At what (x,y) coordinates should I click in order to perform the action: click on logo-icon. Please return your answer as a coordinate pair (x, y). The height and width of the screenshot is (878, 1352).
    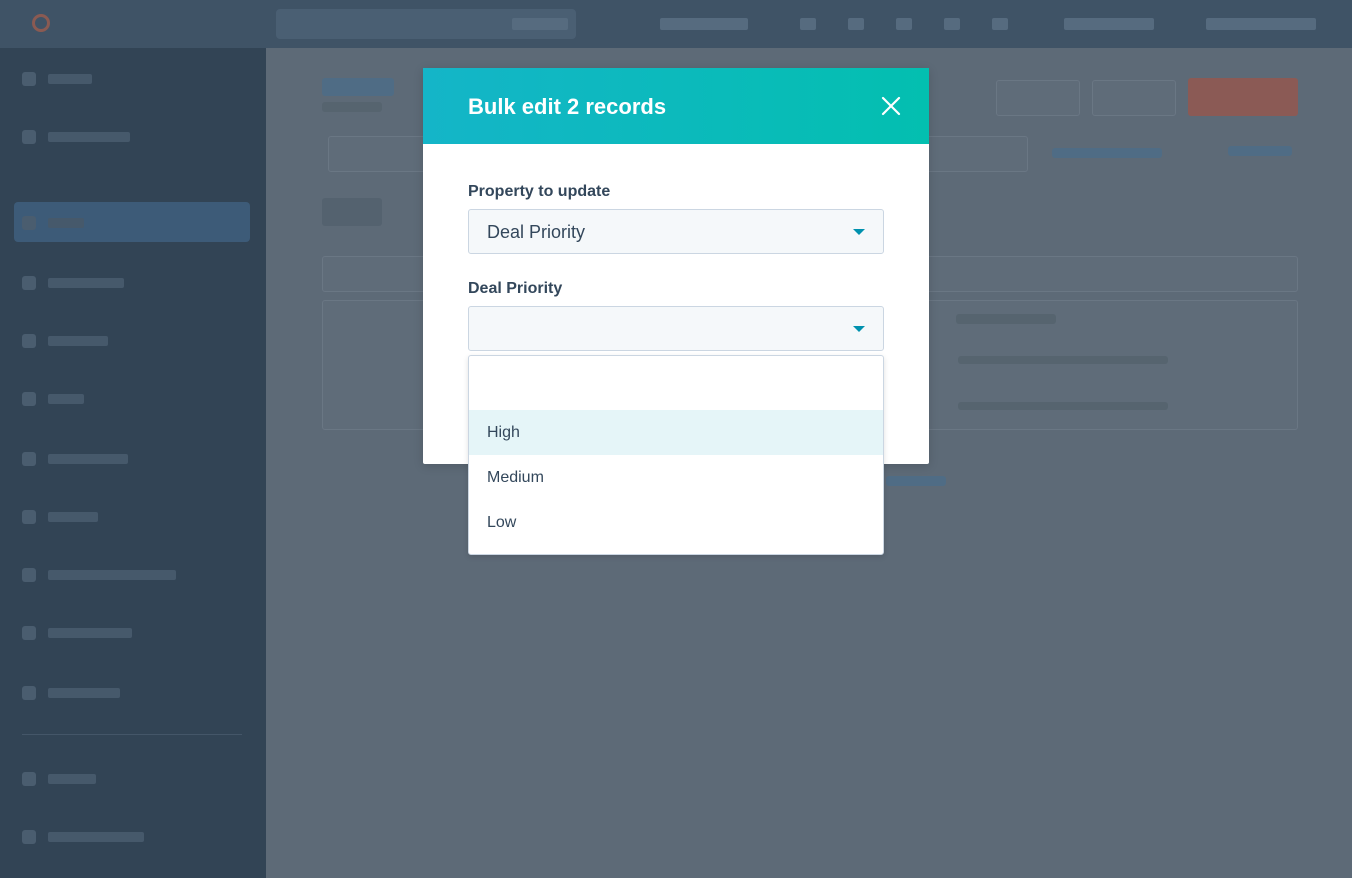
    Looking at the image, I should click on (41, 23).